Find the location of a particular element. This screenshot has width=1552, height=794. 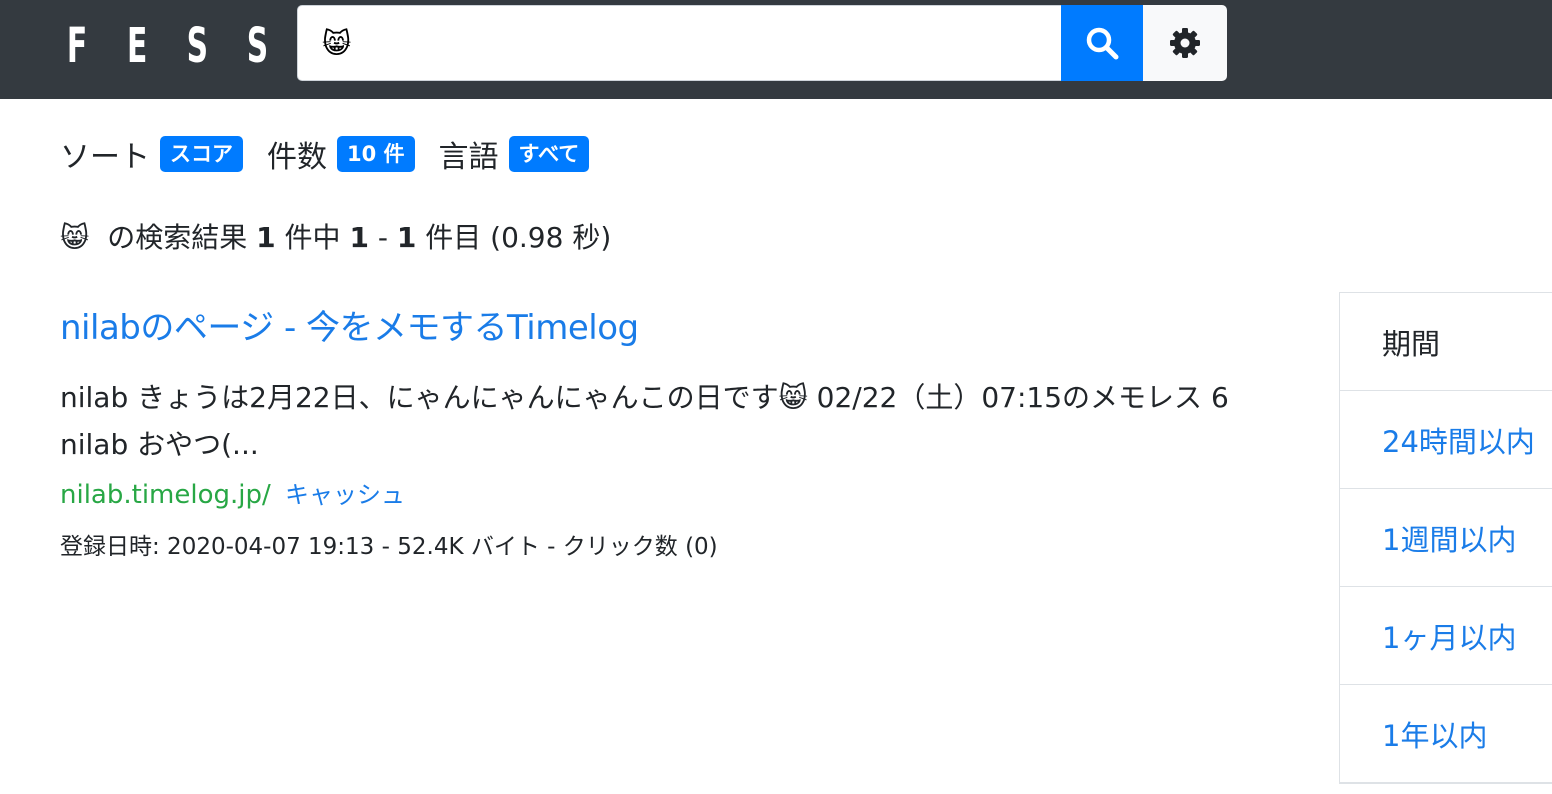

count-badge: 10 件 is located at coordinates (376, 154).